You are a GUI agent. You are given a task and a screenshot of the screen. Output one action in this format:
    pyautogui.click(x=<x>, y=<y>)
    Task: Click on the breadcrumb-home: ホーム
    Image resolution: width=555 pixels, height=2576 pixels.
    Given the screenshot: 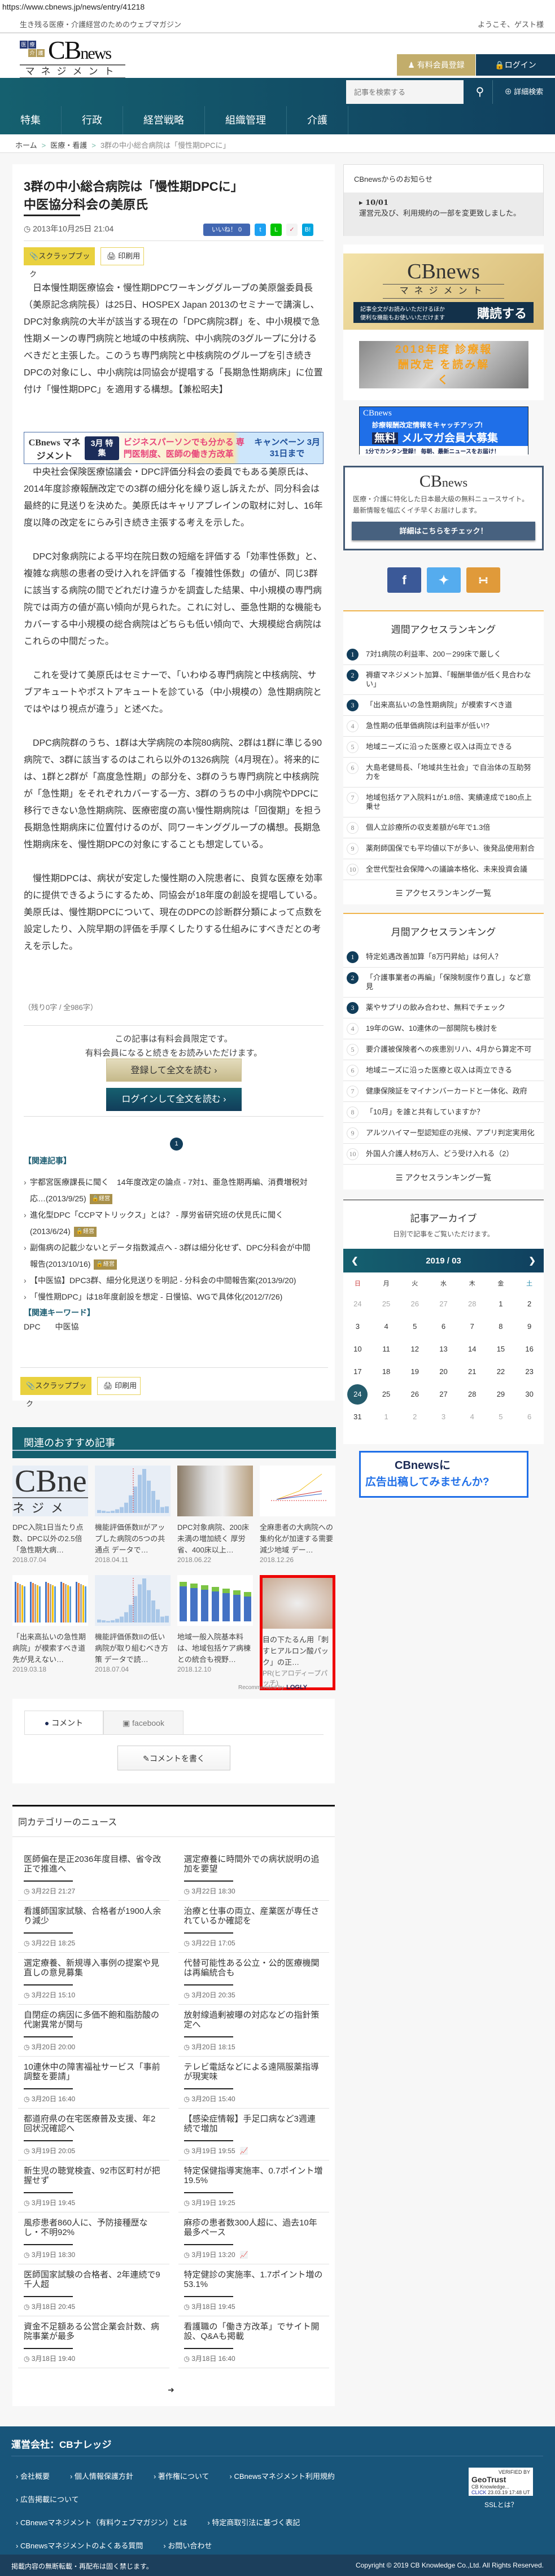 What is the action you would take?
    pyautogui.click(x=26, y=145)
    